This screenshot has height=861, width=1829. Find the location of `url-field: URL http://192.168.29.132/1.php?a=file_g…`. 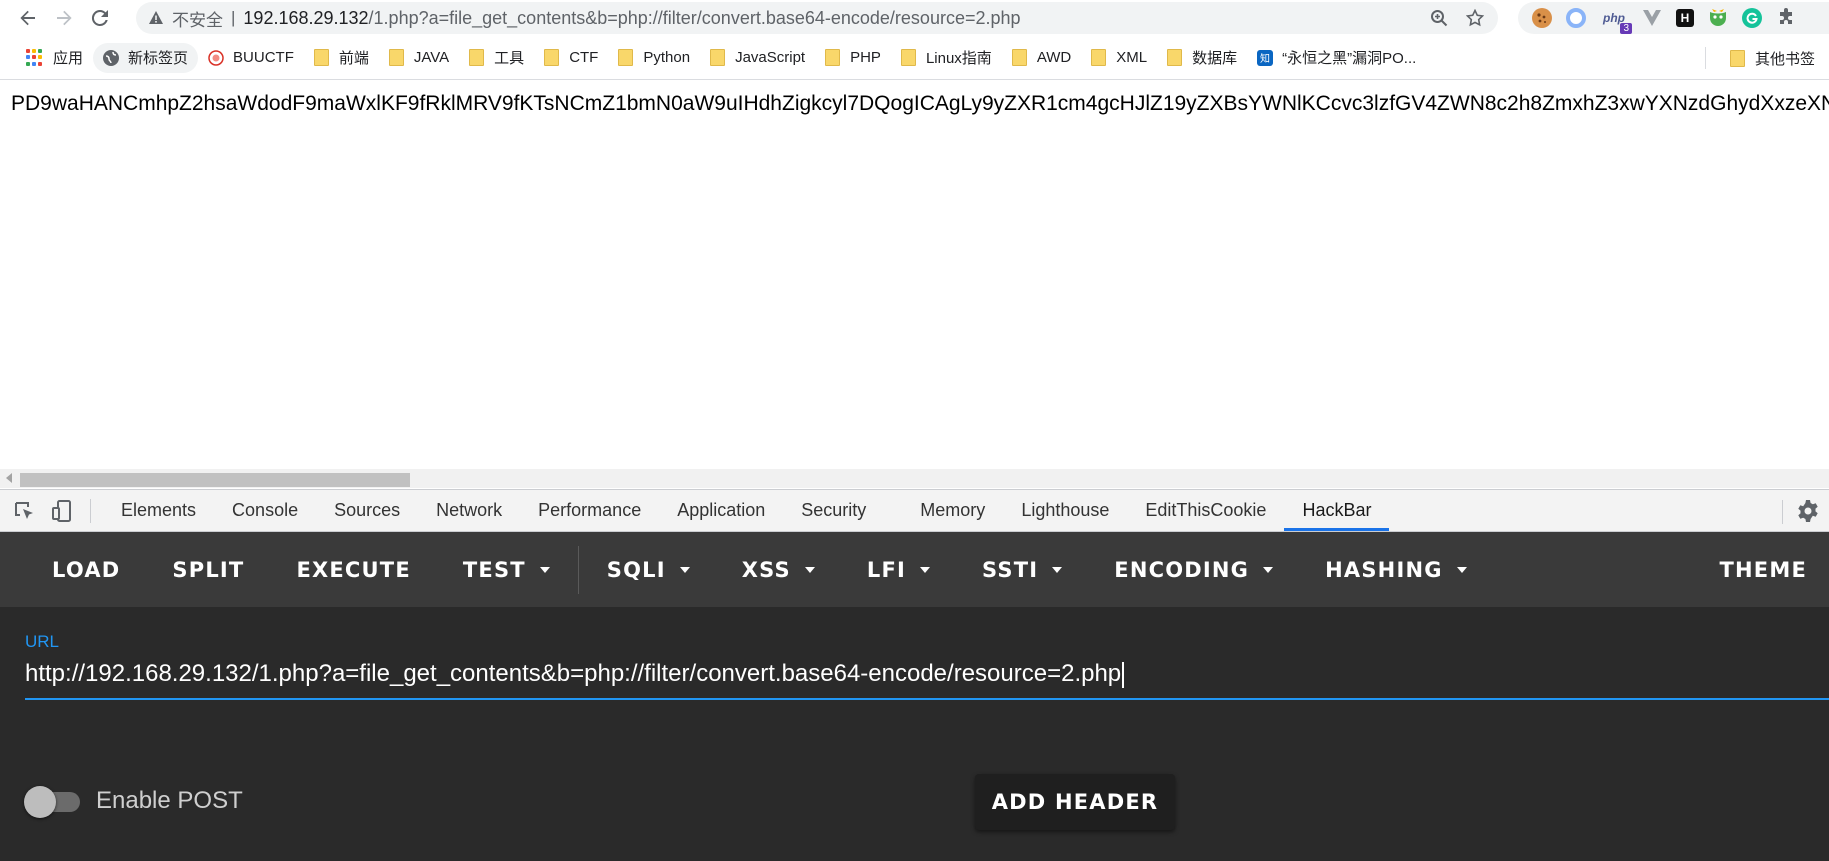

url-field: URL http://192.168.29.132/1.php?a=file_g… is located at coordinates (927, 660).